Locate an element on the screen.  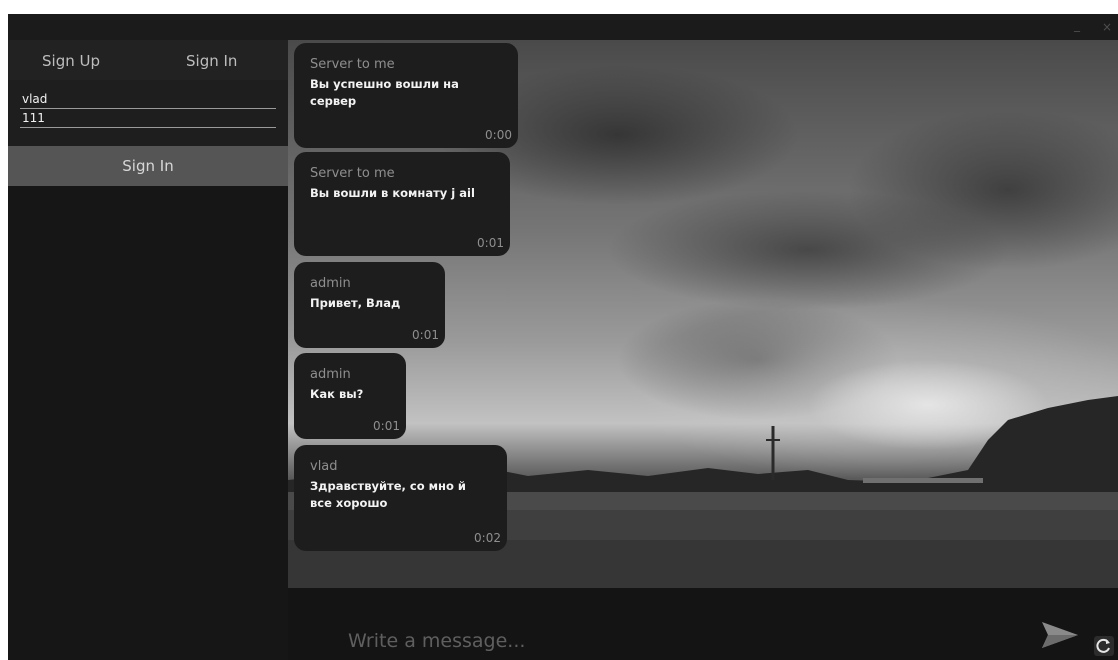
tab-sign-up: Sign Up is located at coordinates (71, 61).